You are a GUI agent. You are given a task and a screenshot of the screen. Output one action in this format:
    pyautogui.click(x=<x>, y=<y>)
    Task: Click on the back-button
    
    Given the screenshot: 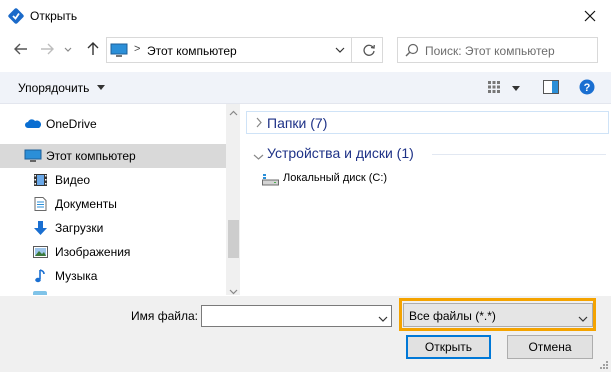 What is the action you would take?
    pyautogui.click(x=21, y=50)
    